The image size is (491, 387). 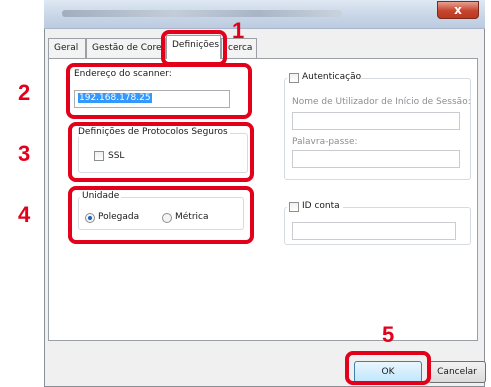 What do you see at coordinates (161, 215) in the screenshot?
I see `callout-4-highlight` at bounding box center [161, 215].